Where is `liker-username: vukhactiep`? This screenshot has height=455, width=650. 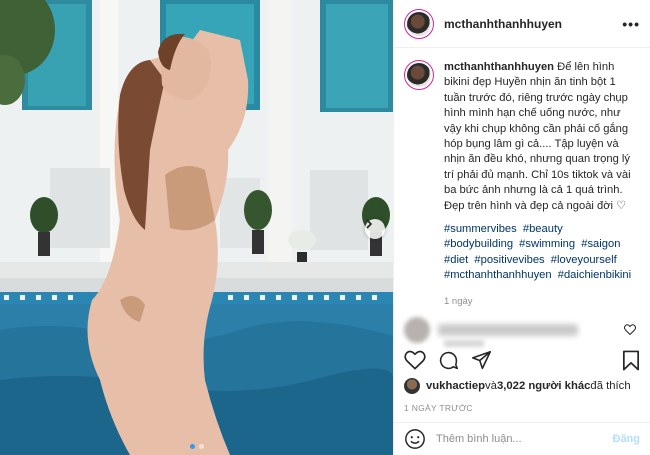 liker-username: vukhactiep is located at coordinates (455, 386).